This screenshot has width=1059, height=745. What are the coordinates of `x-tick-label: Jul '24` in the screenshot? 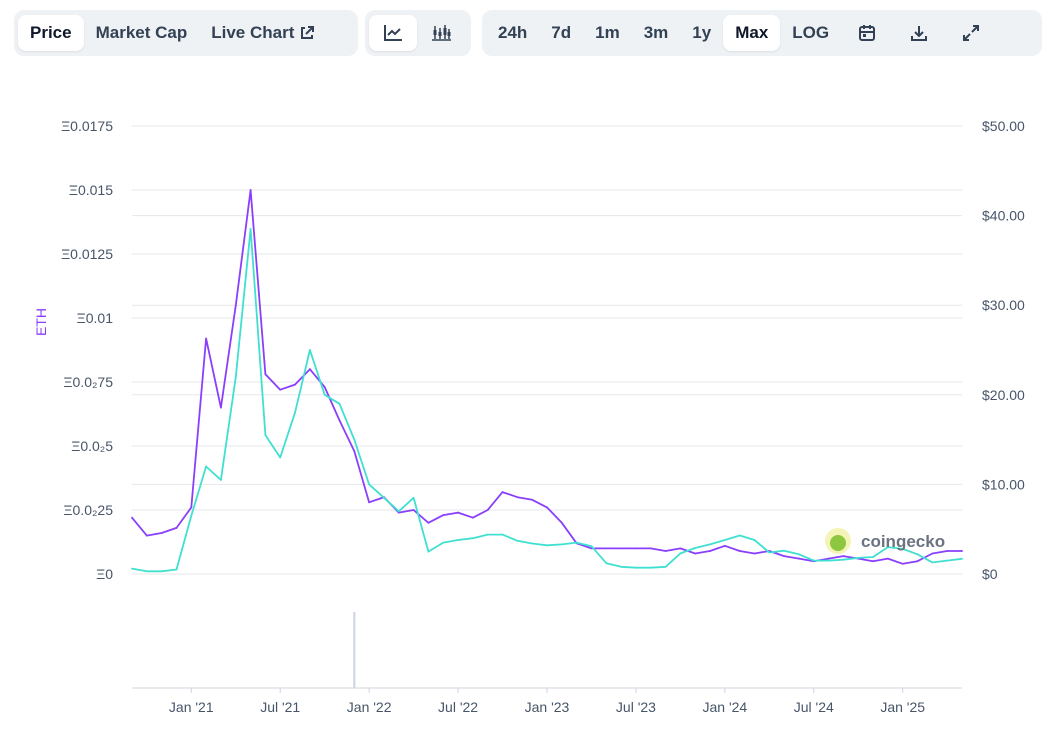 It's located at (814, 707).